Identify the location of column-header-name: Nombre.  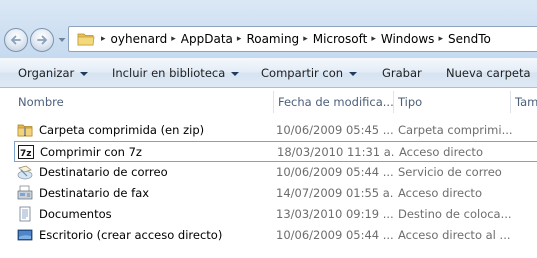
(41, 102).